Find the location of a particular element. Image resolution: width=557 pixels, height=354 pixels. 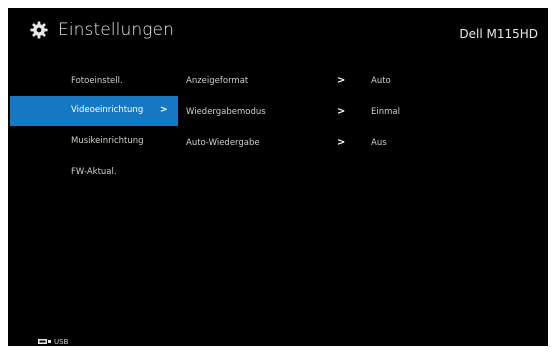

page-title: Einstellungen is located at coordinates (116, 30).